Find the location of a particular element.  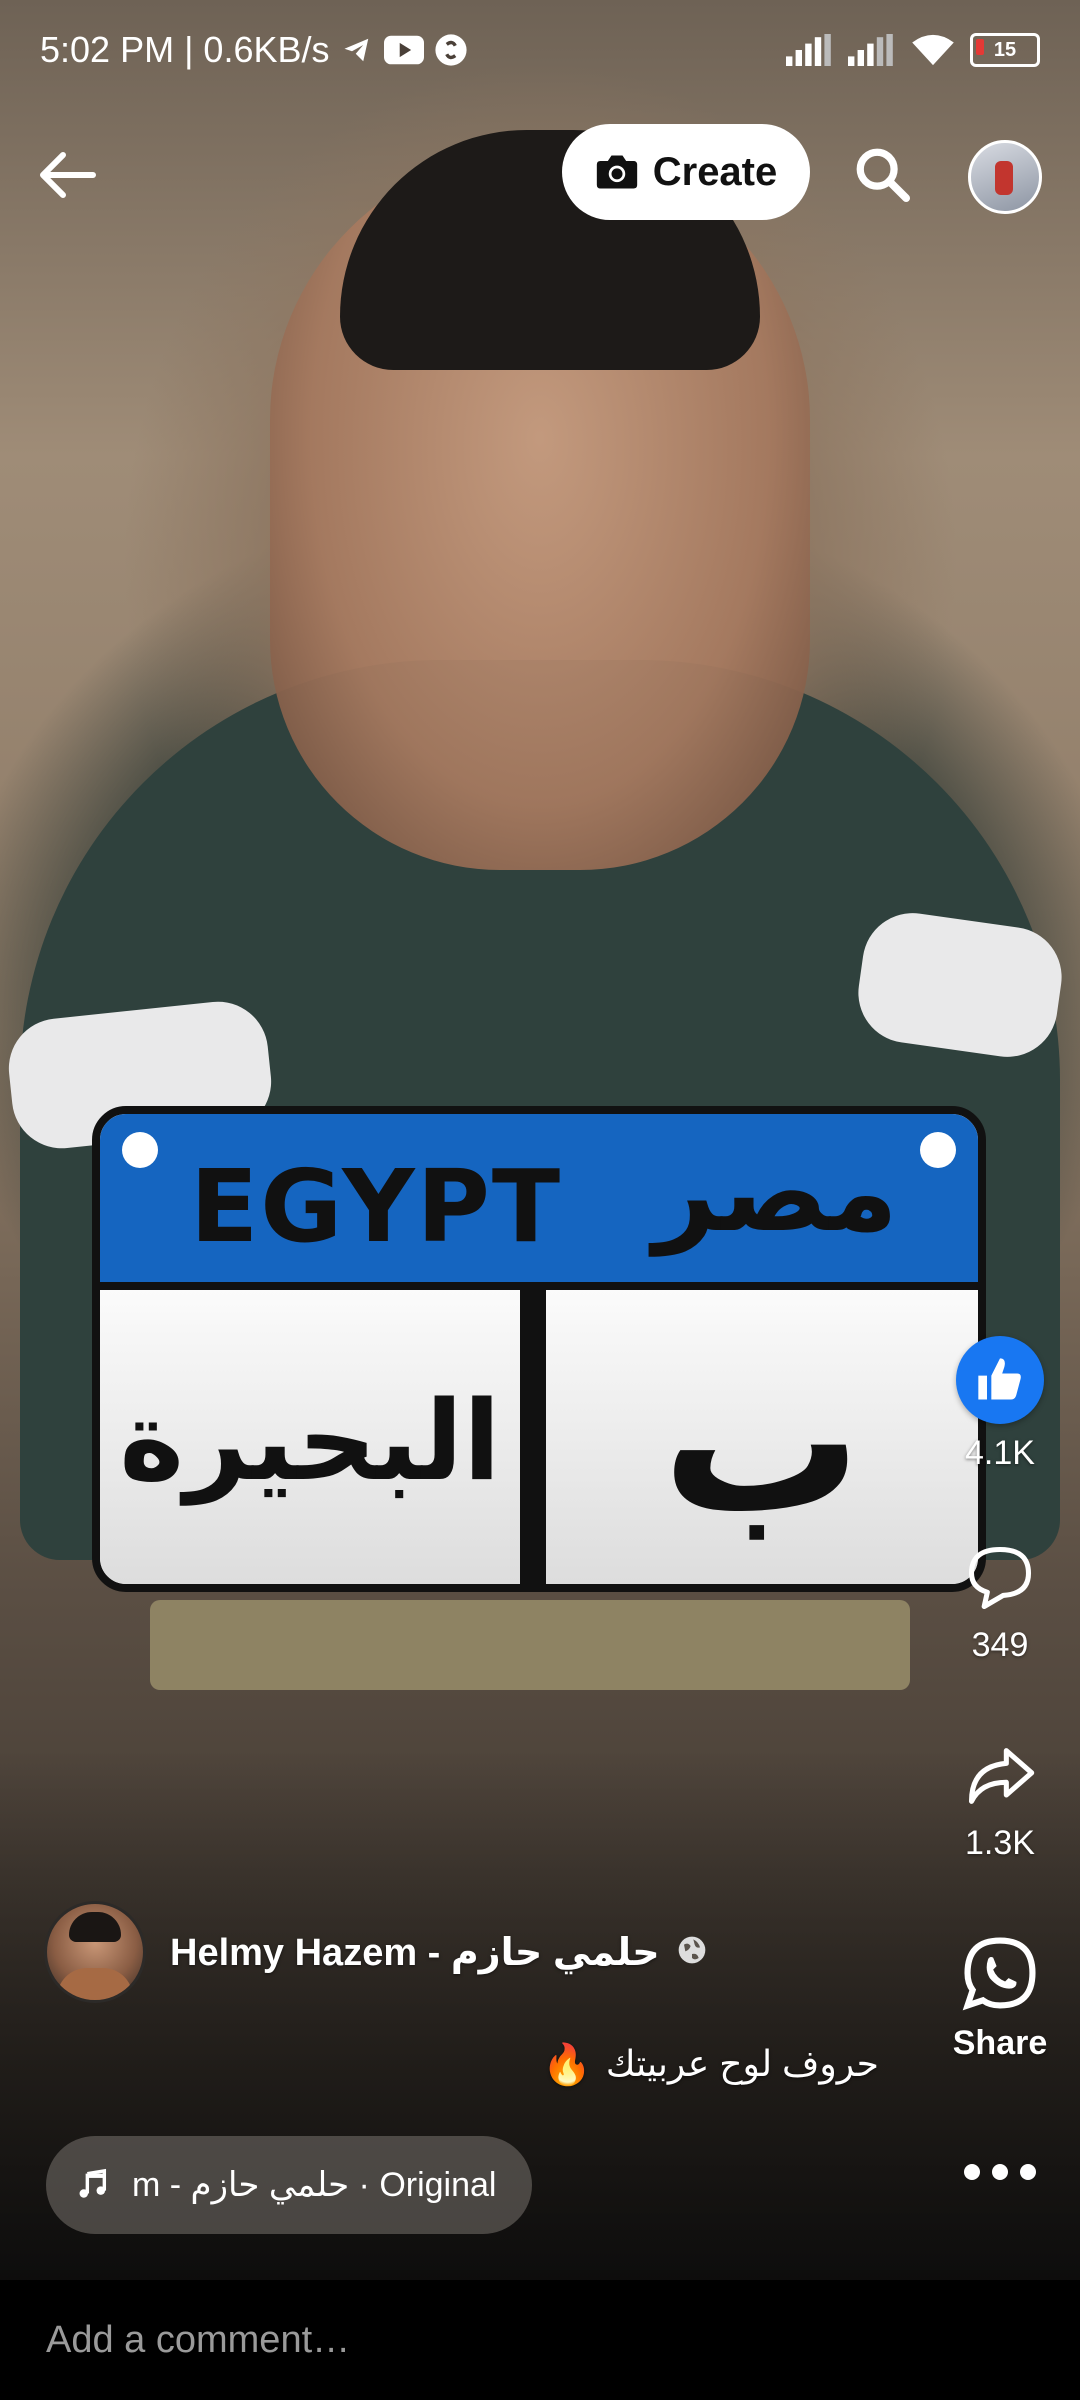

plate-letter: ب is located at coordinates (762, 1441).